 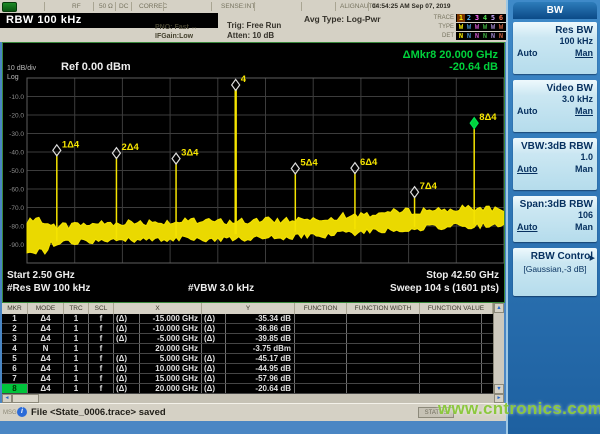 What do you see at coordinates (569, 88) in the screenshot?
I see `softkey-title: Video BW` at bounding box center [569, 88].